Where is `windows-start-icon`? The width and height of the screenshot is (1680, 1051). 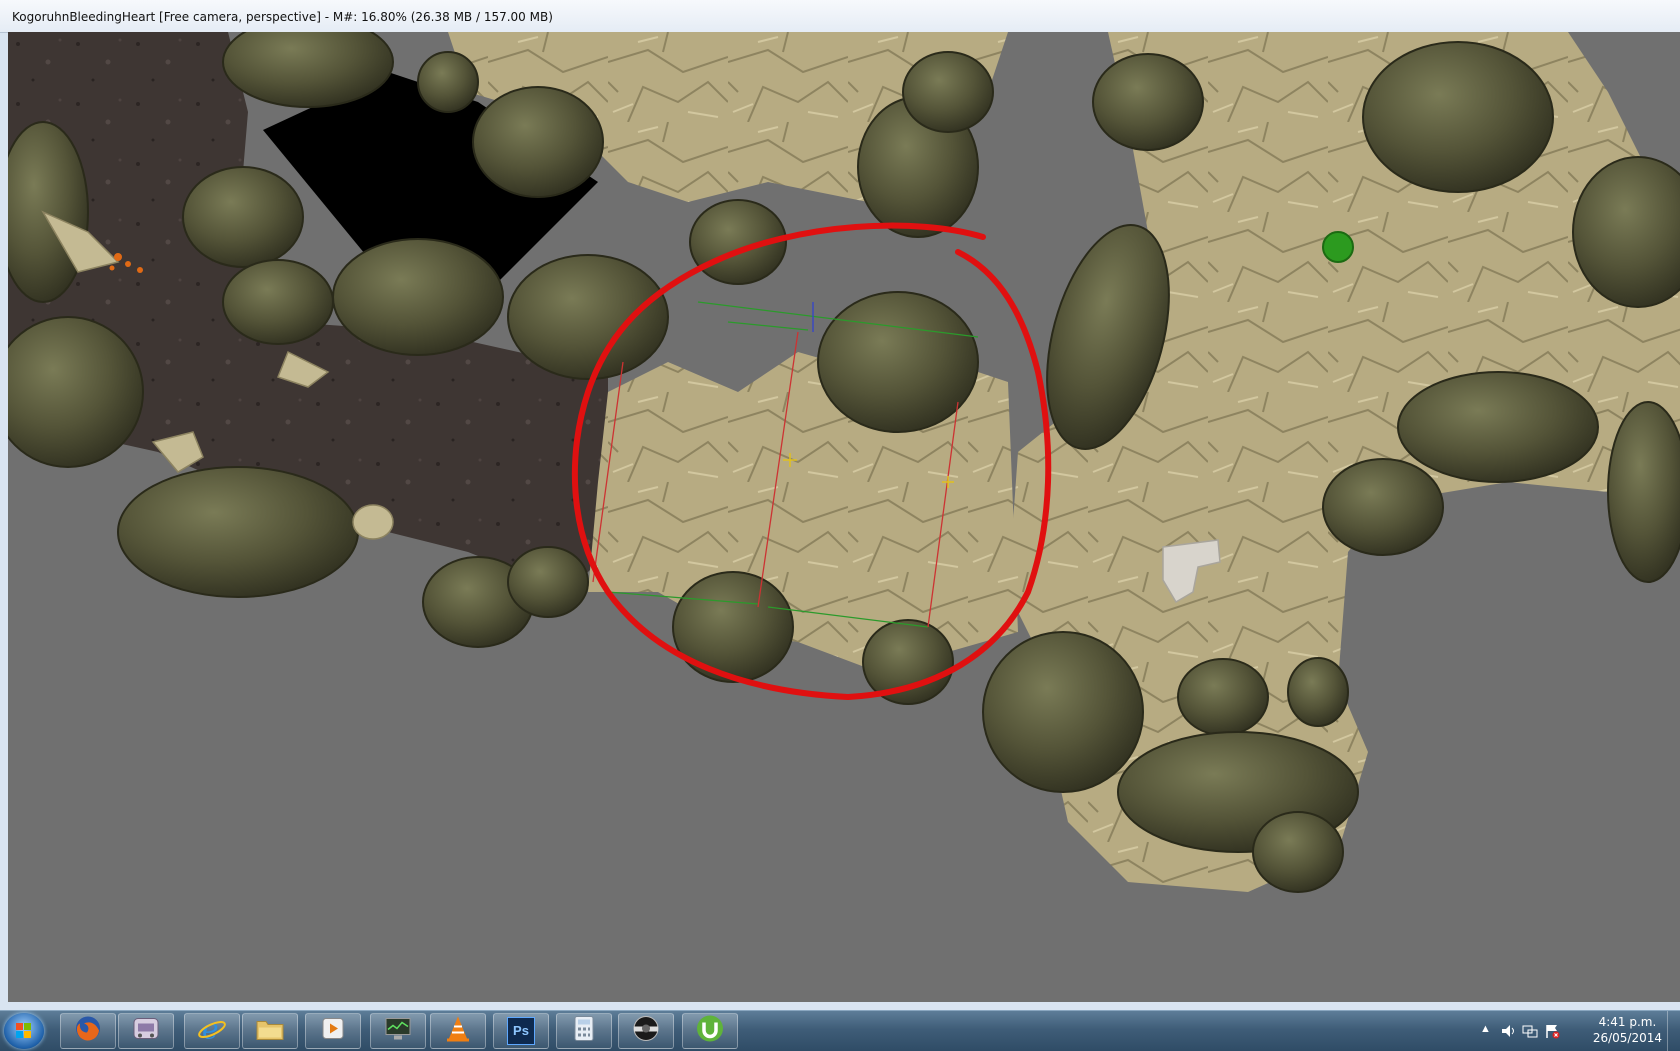
windows-start-icon is located at coordinates (24, 1031).